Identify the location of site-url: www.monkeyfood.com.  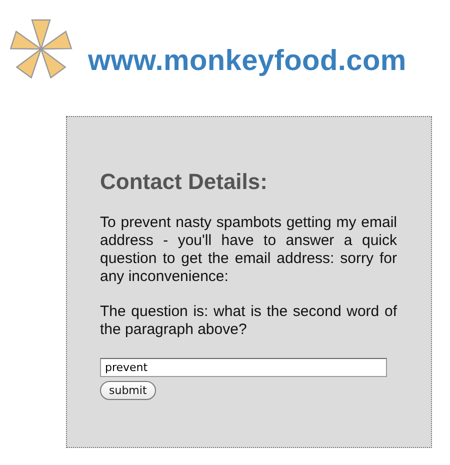
(247, 62).